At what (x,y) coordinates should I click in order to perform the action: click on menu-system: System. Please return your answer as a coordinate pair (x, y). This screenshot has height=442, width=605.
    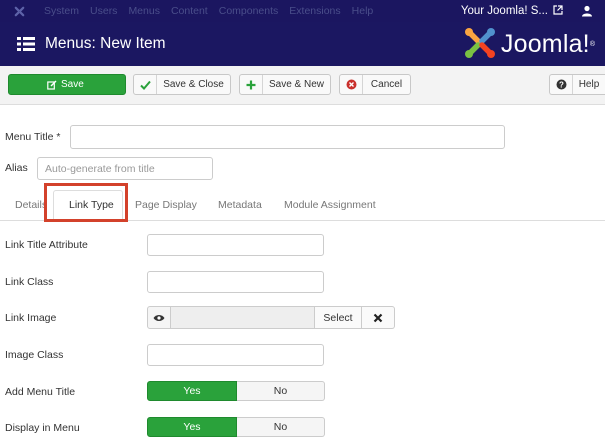
    Looking at the image, I should click on (61, 11).